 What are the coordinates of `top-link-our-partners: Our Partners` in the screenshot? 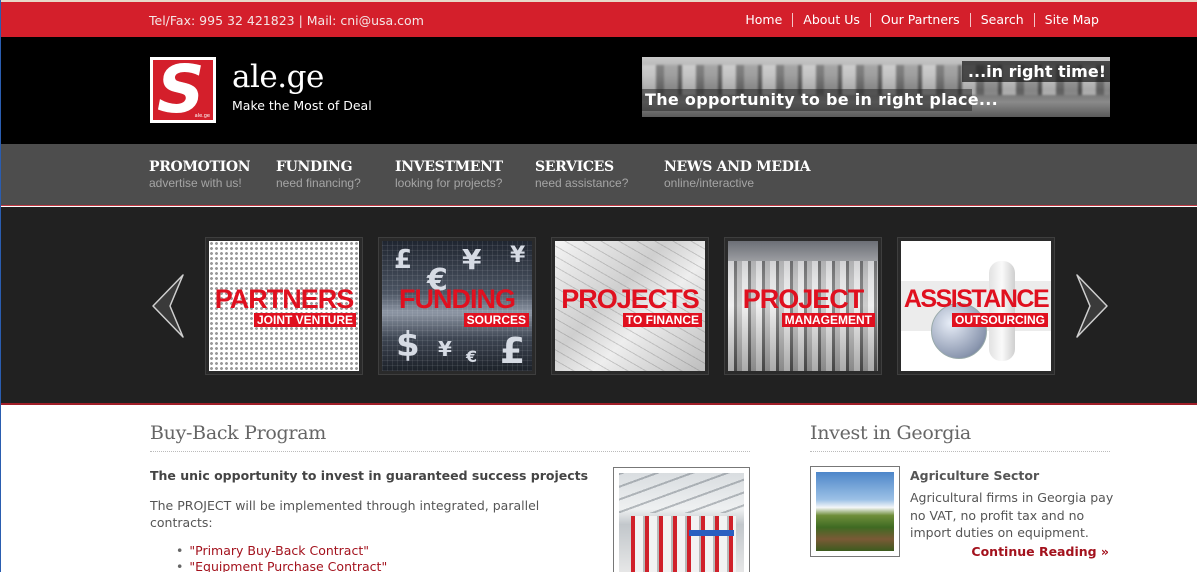 It's located at (919, 20).